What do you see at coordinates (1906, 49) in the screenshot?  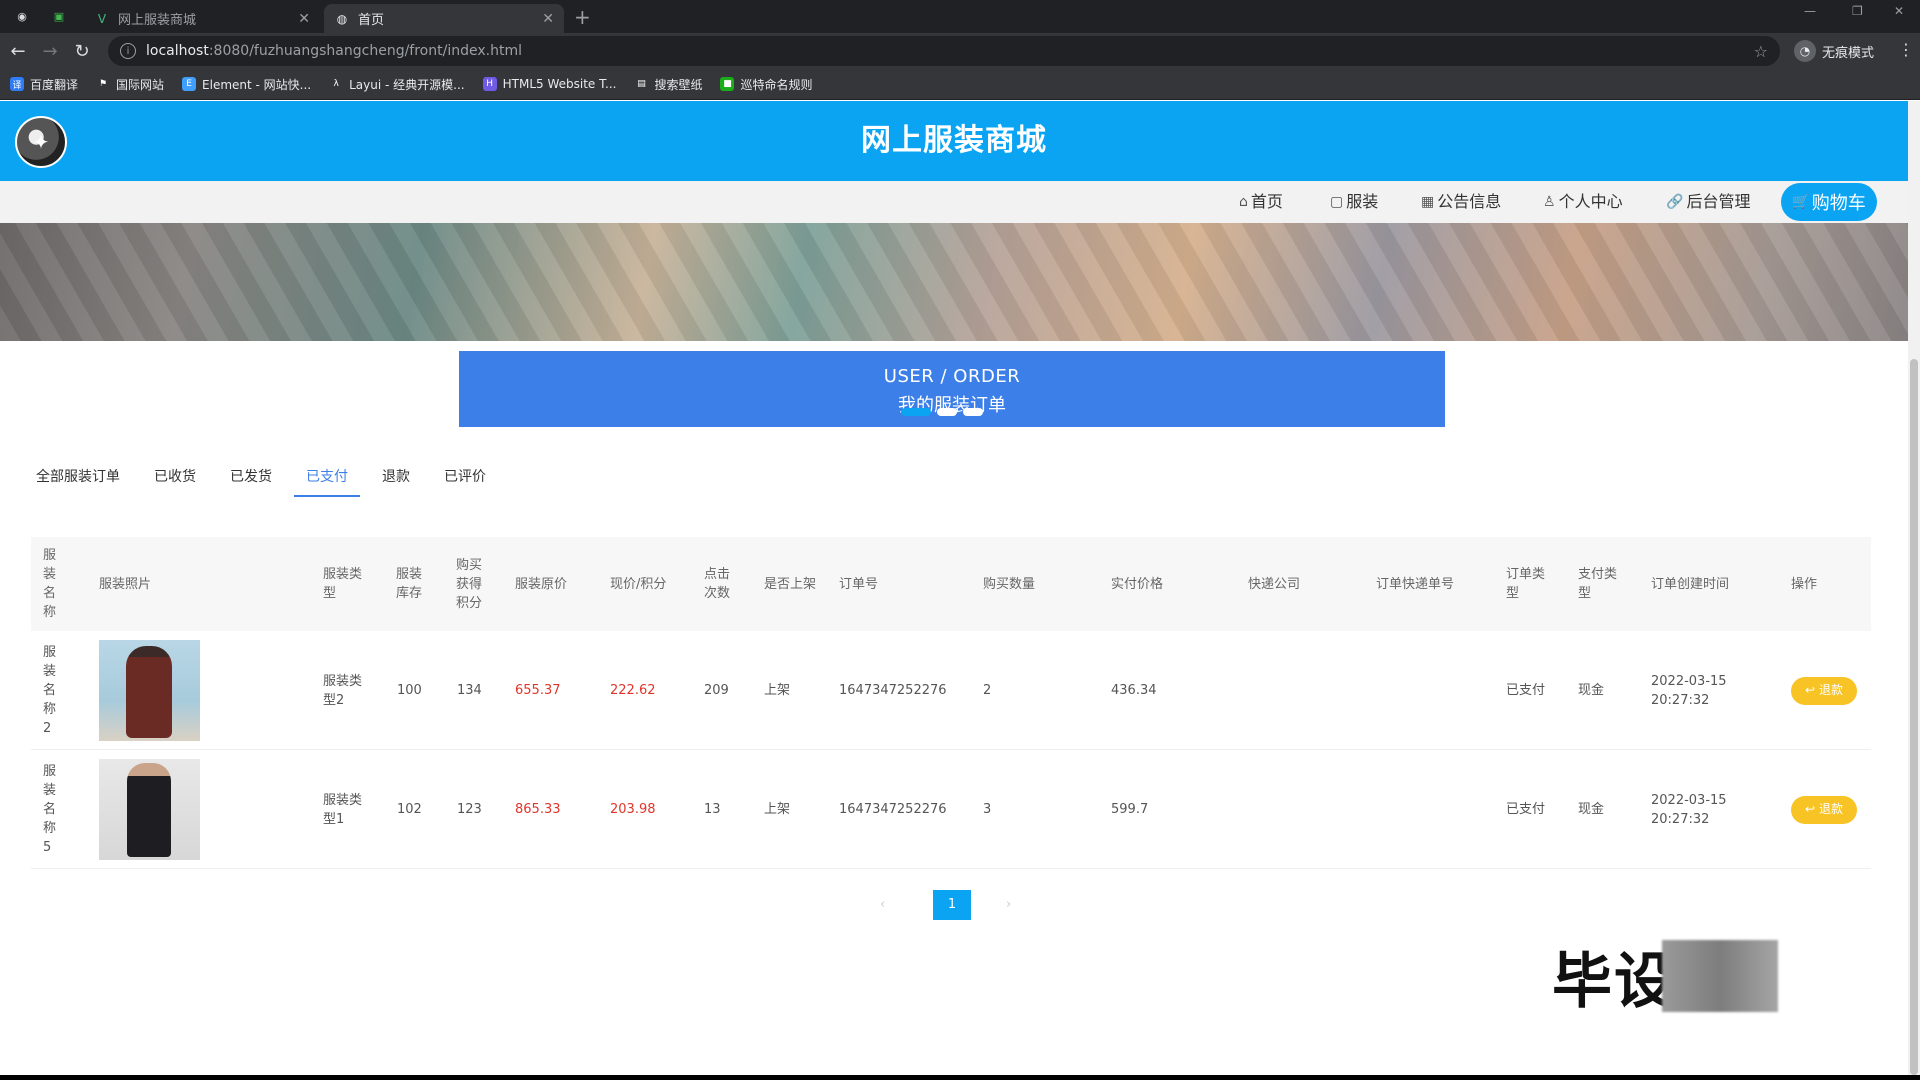 I see `more-menu-icon: ⋮` at bounding box center [1906, 49].